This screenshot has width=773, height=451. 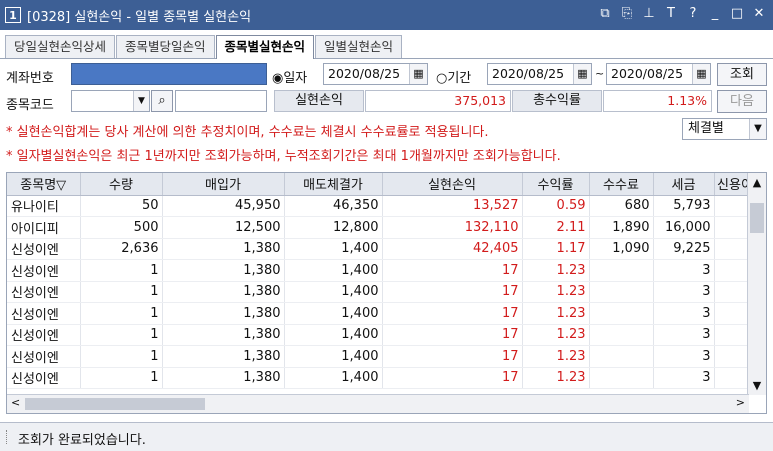 I want to click on query-button: 조회, so click(x=742, y=74).